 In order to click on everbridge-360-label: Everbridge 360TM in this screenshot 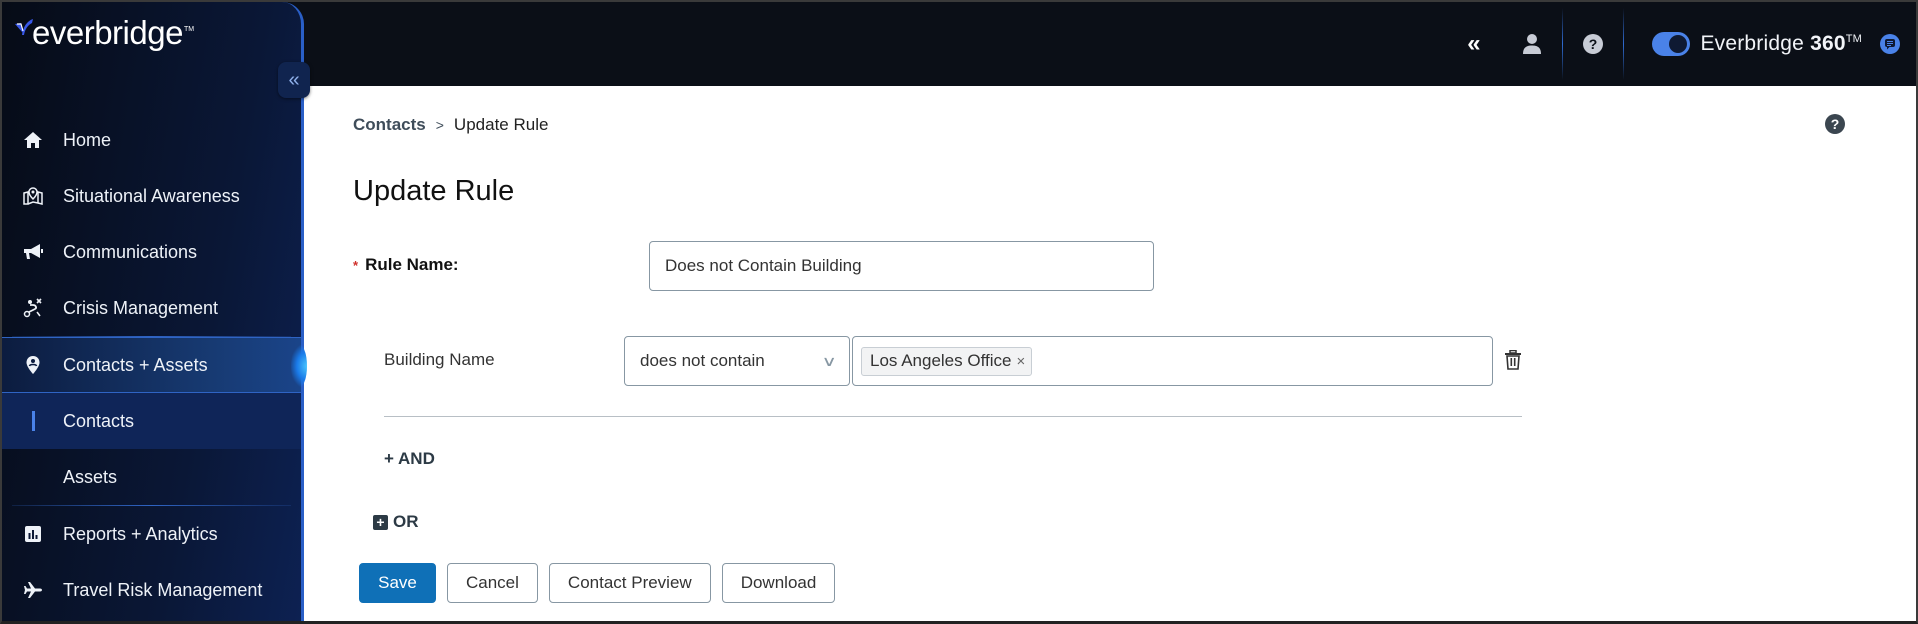, I will do `click(1781, 44)`.